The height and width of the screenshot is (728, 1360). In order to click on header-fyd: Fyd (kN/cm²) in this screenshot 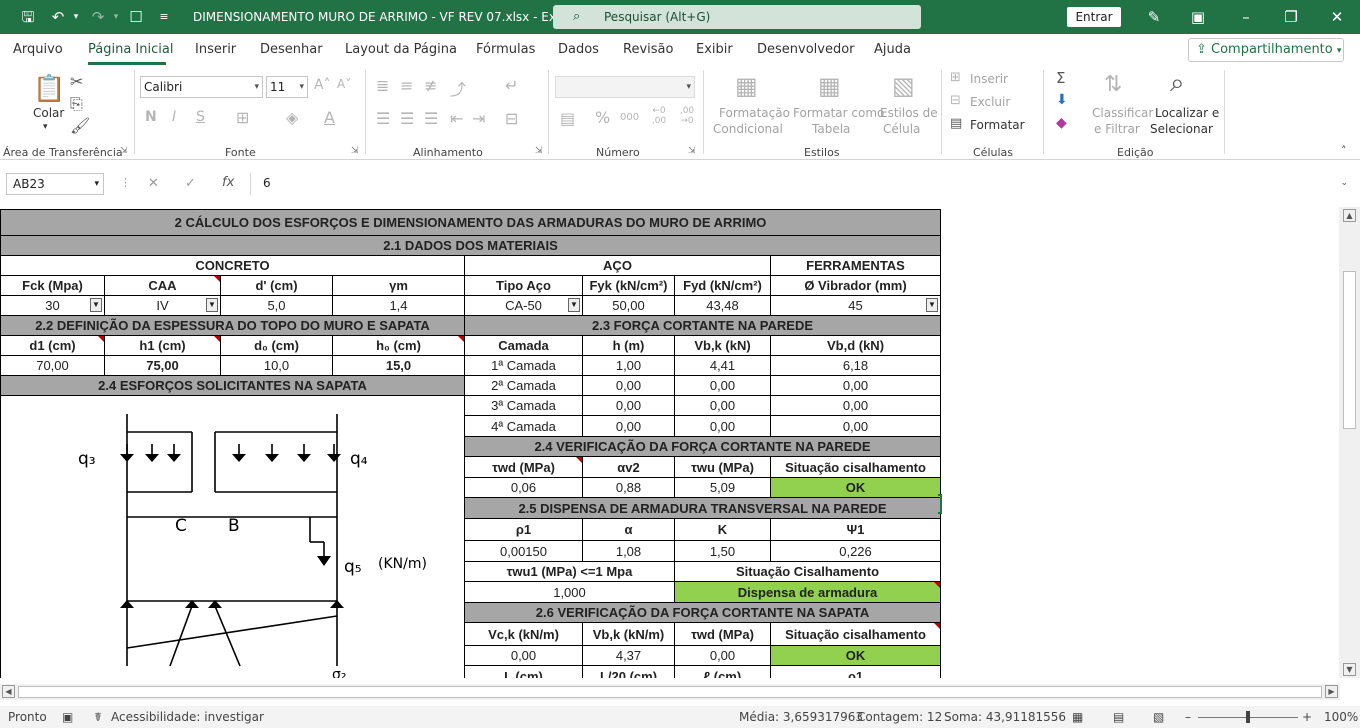, I will do `click(722, 285)`.